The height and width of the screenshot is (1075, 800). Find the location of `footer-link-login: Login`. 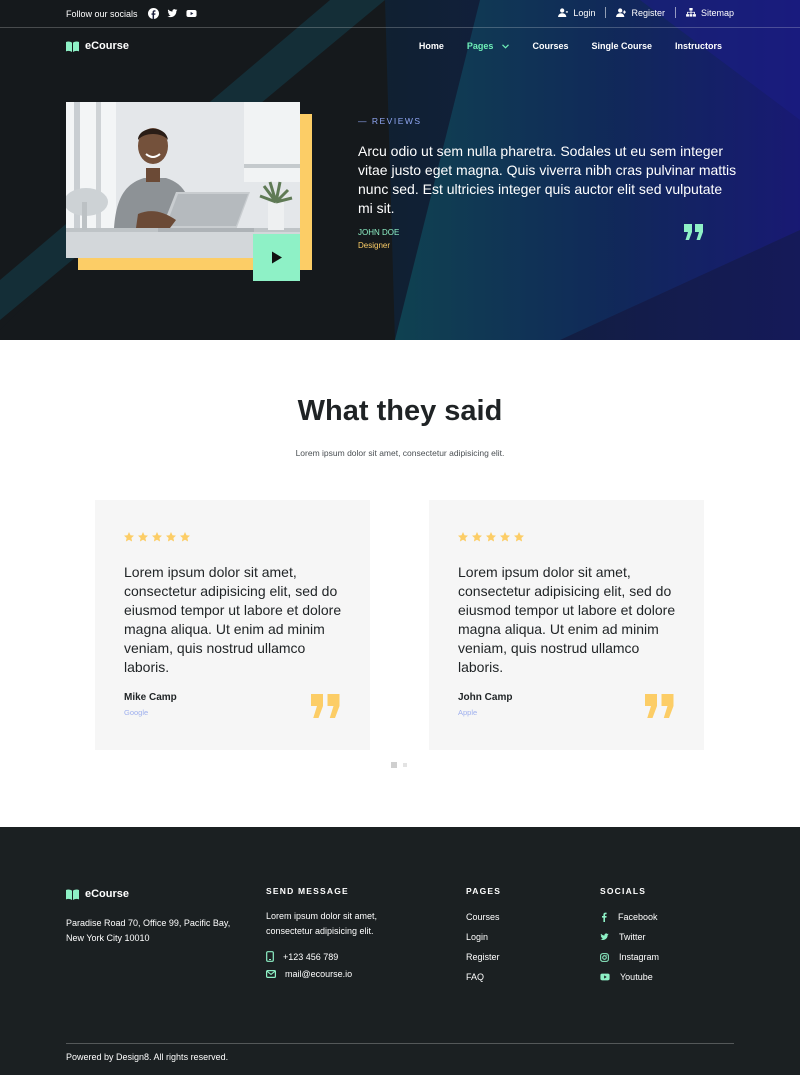

footer-link-login: Login is located at coordinates (483, 937).